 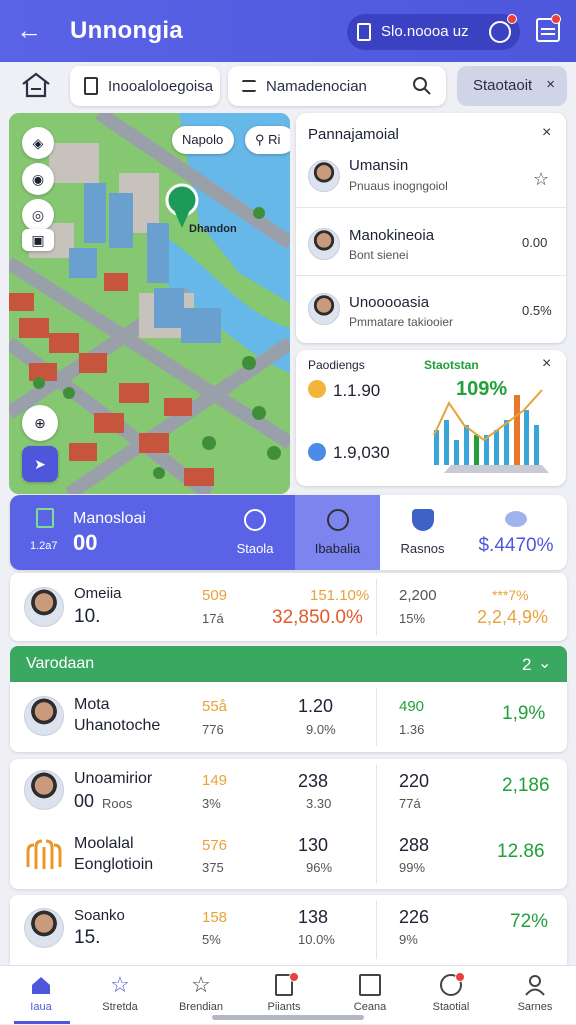 What do you see at coordinates (215, 706) in the screenshot?
I see `row-metric-a: 55å` at bounding box center [215, 706].